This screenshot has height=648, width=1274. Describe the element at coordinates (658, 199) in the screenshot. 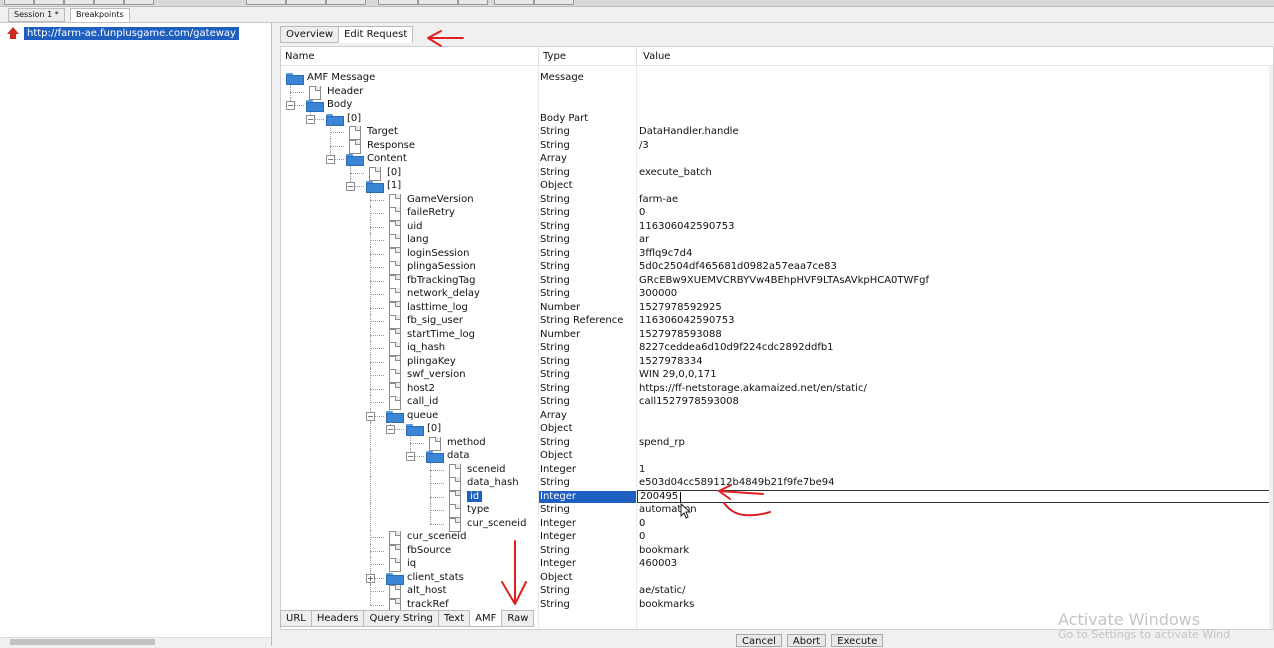

I see `node-value: farm-ae` at that location.